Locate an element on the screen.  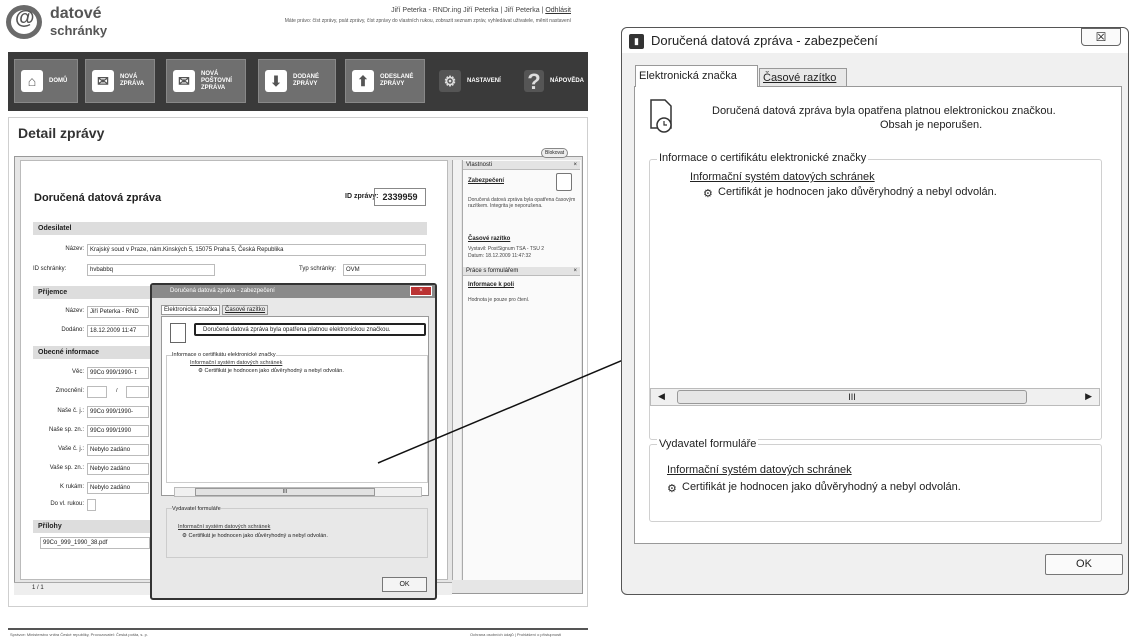
gears-icon: ⚙ is located at coordinates (450, 81).